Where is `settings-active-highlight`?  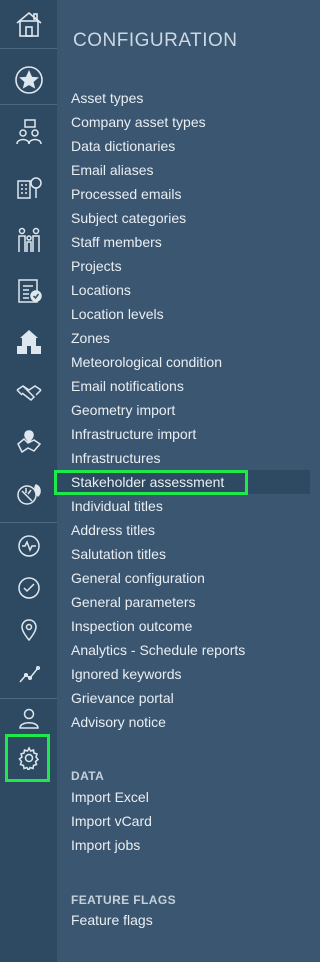
settings-active-highlight is located at coordinates (27, 758).